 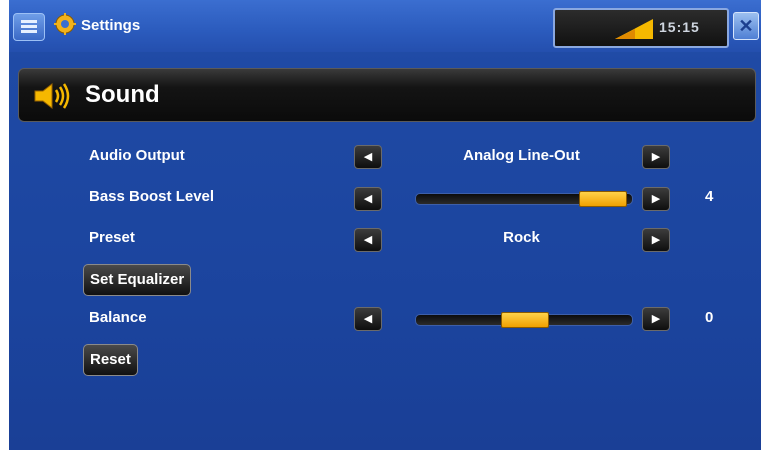 What do you see at coordinates (521, 237) in the screenshot?
I see `preset-value: Rock` at bounding box center [521, 237].